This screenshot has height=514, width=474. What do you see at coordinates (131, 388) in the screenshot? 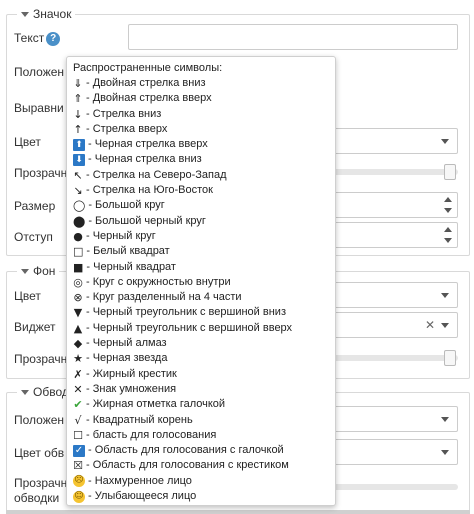
I see `symbol-label: - Знак умножения` at bounding box center [131, 388].